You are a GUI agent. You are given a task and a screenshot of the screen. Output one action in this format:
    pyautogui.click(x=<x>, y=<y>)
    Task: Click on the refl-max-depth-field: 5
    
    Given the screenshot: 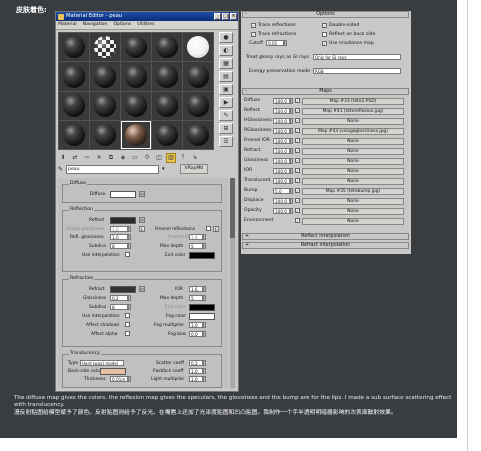 What is the action you would take?
    pyautogui.click(x=196, y=246)
    